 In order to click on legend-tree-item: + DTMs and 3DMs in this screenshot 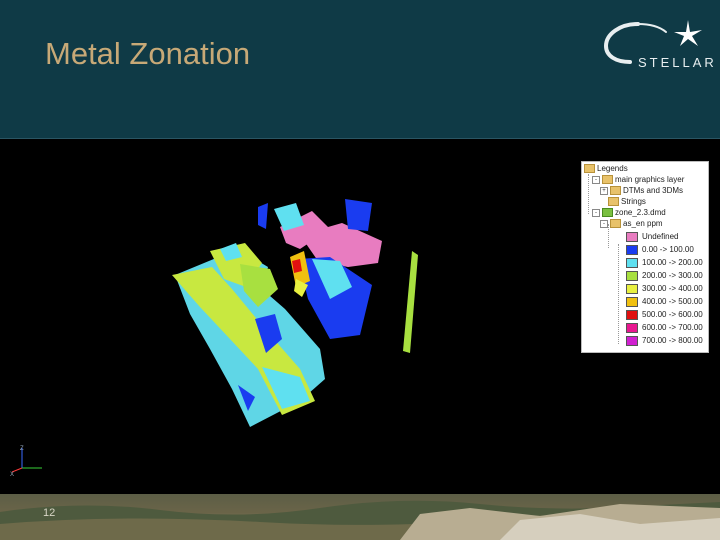, I will do `click(641, 191)`.